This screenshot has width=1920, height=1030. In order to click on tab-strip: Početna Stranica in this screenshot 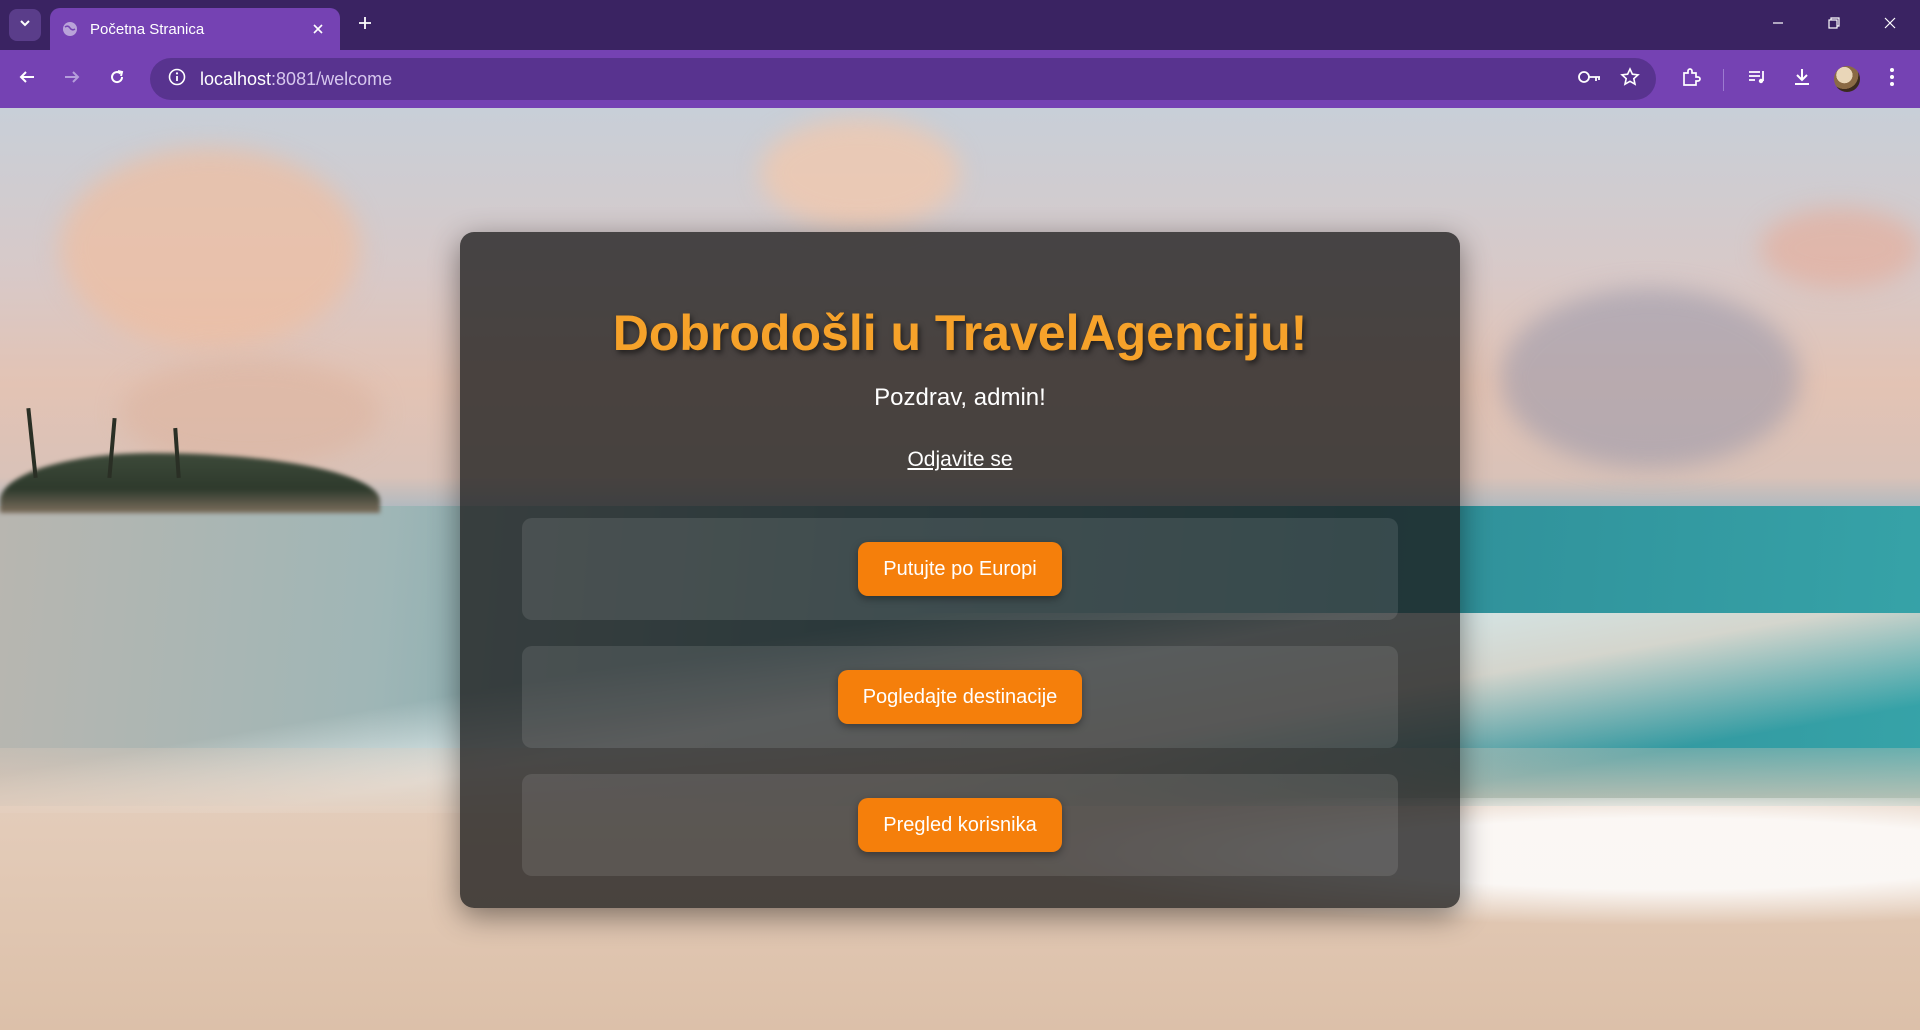, I will do `click(960, 25)`.